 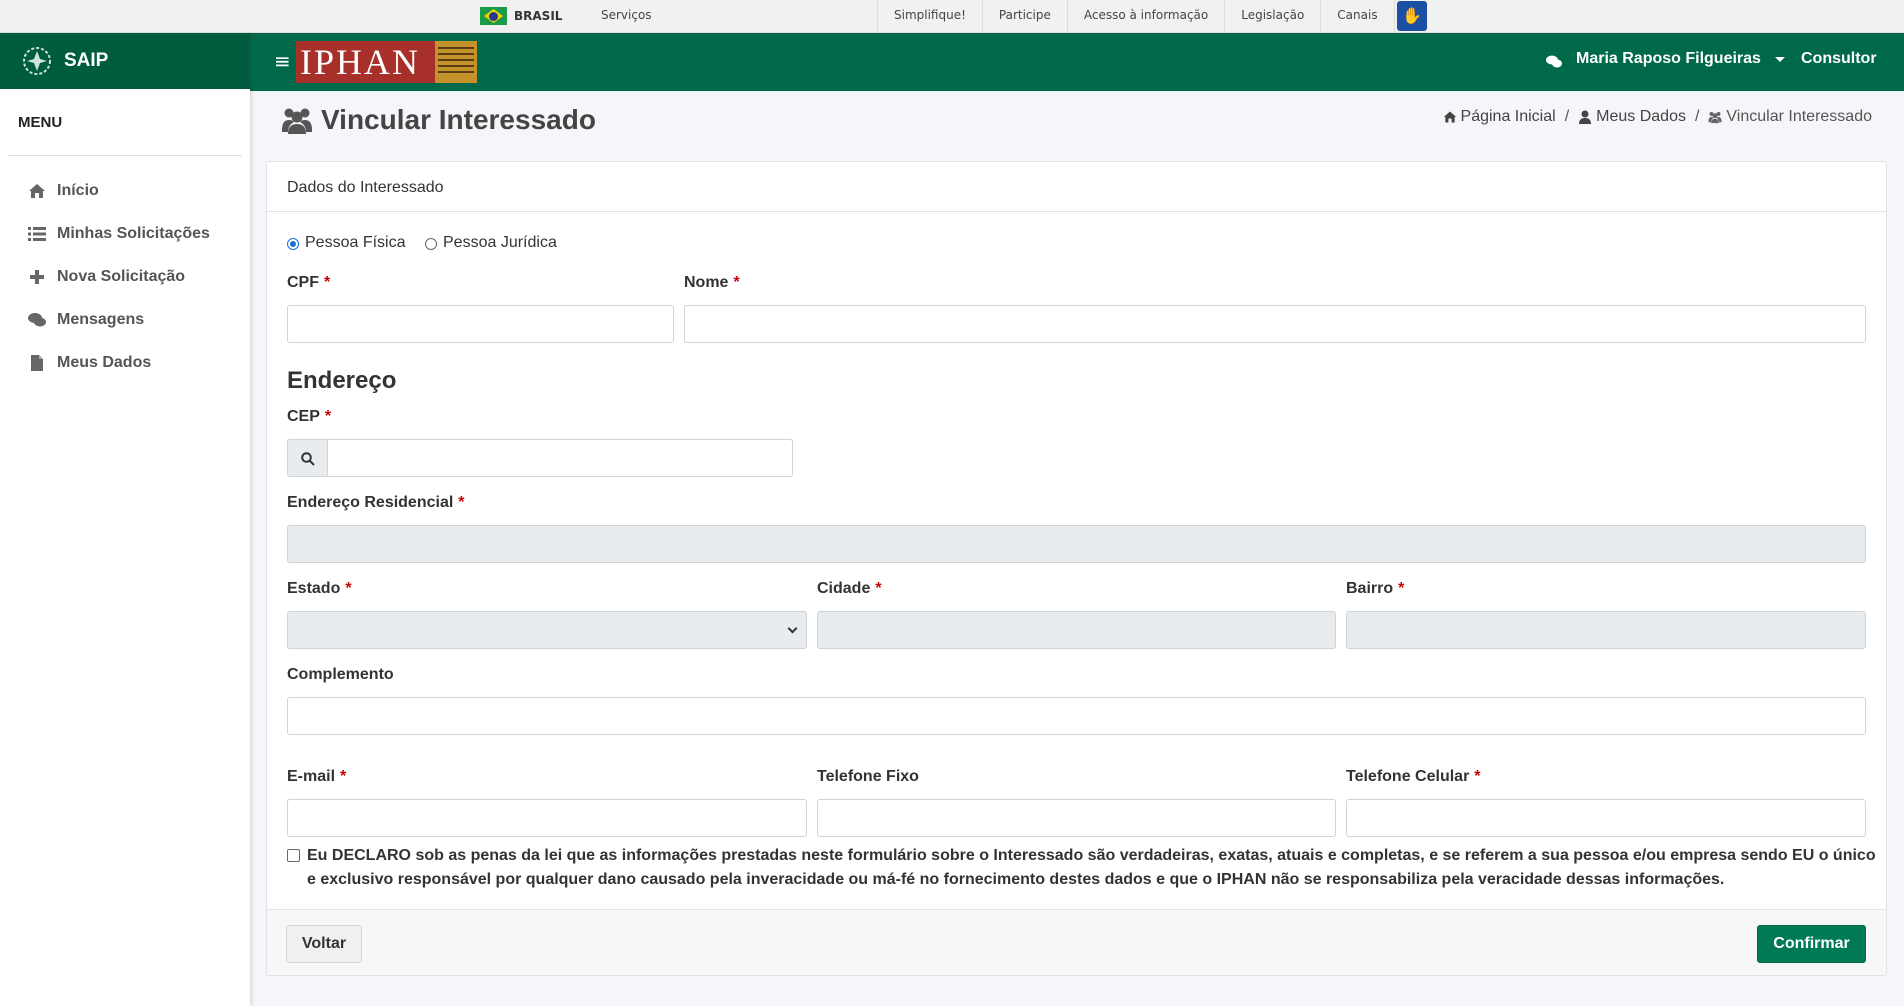 What do you see at coordinates (1076, 630) in the screenshot?
I see `cidade-input` at bounding box center [1076, 630].